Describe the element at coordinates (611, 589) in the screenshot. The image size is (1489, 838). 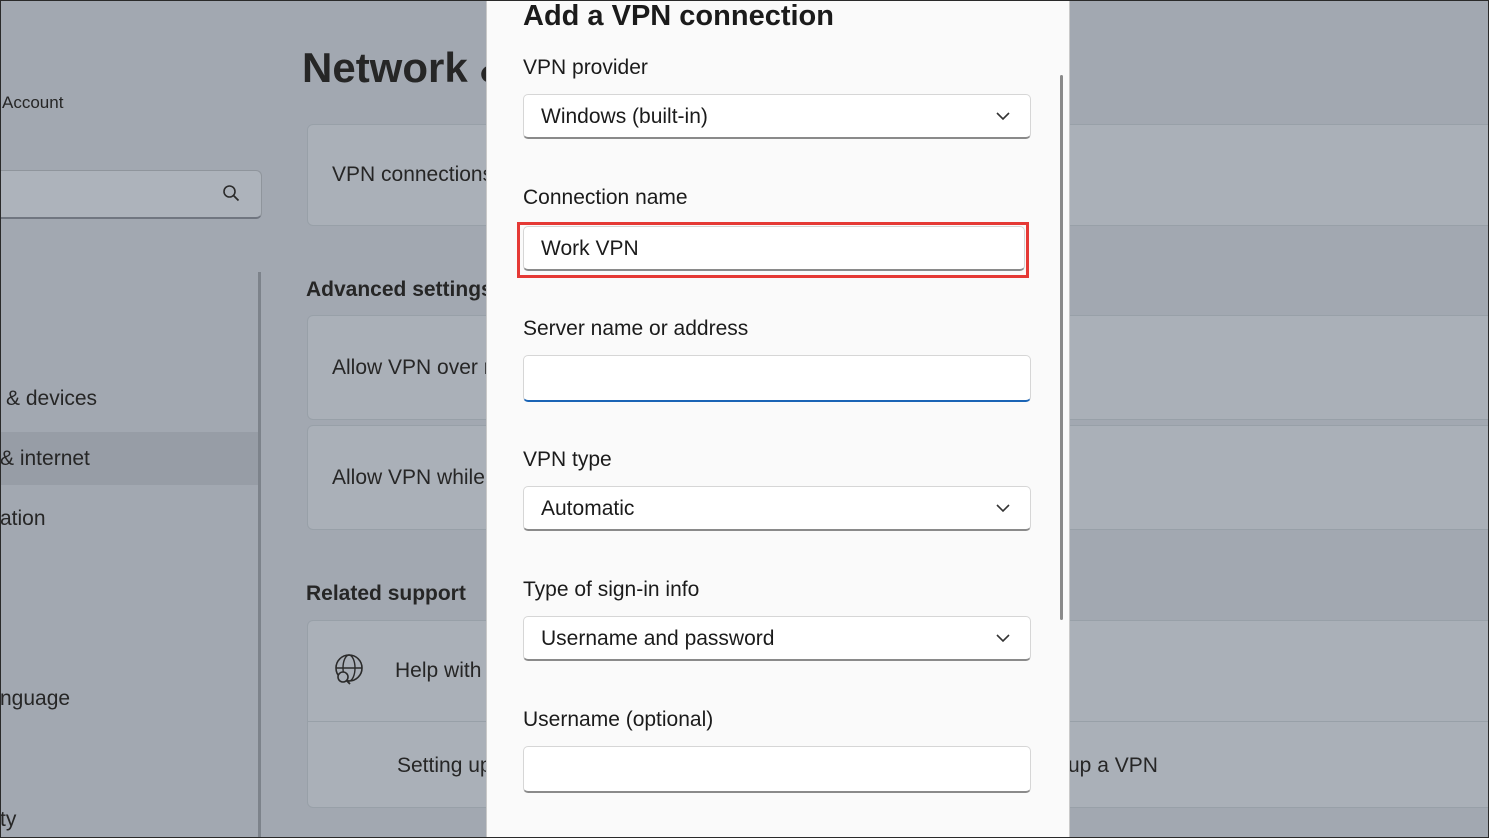
I see `signin-type-label: Type of sign-in info` at that location.